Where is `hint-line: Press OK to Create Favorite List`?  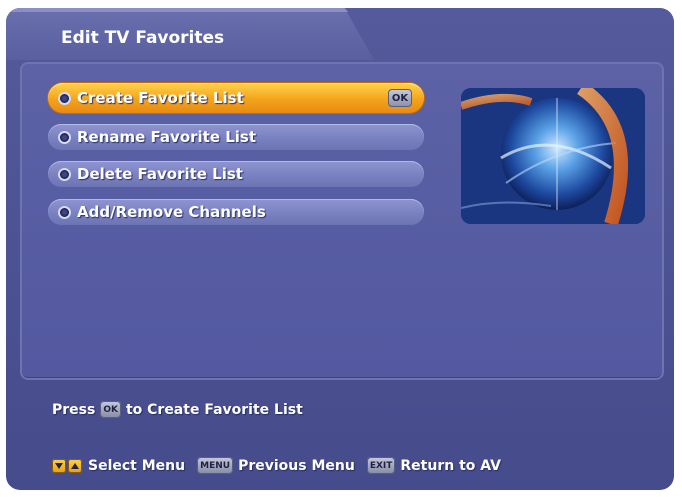 hint-line: Press OK to Create Favorite List is located at coordinates (177, 409).